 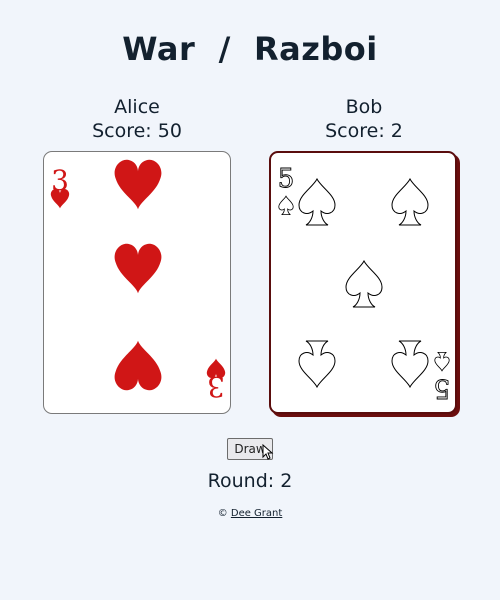 I want to click on copyright-symbol: ©, so click(x=222, y=513).